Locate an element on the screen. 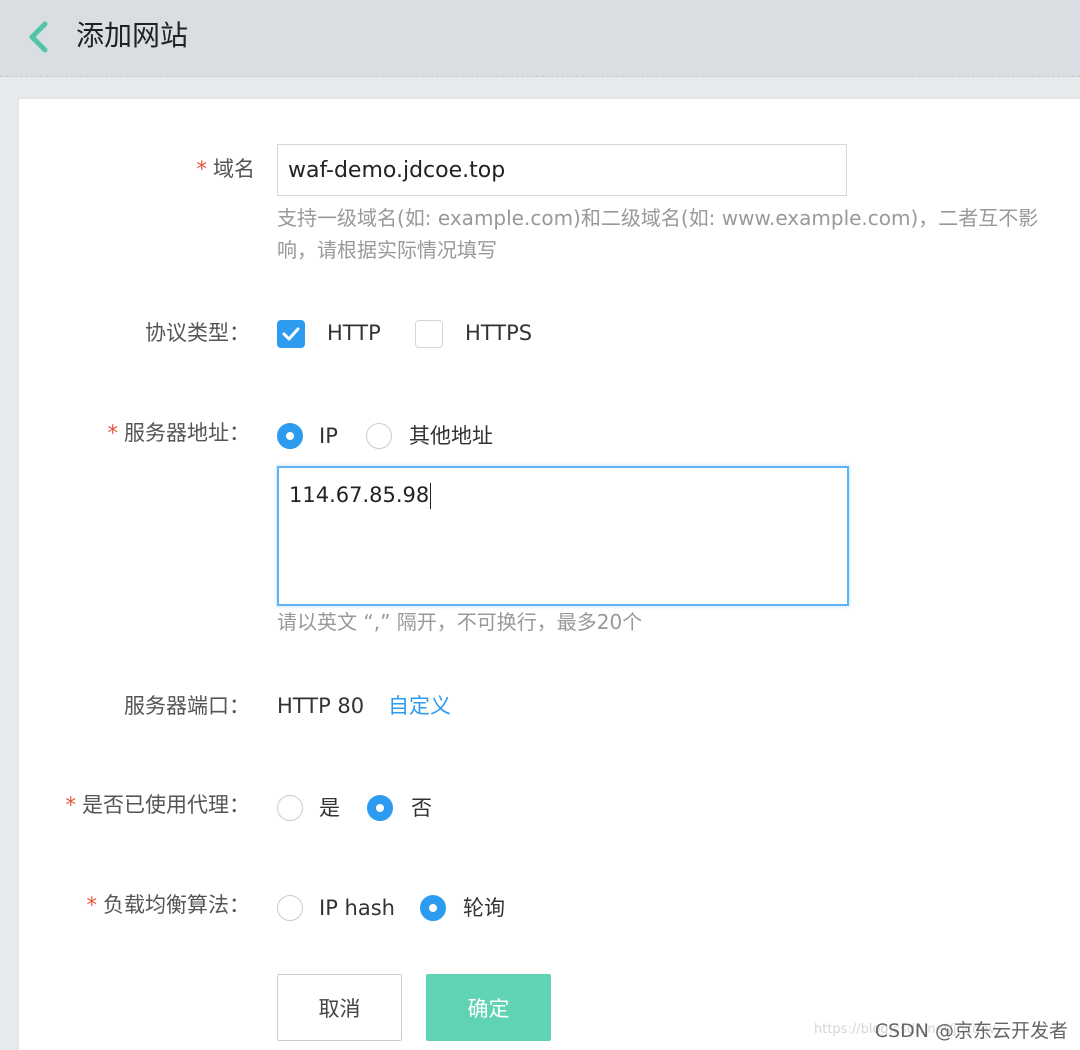 This screenshot has width=1080, height=1050. https-checkbox is located at coordinates (429, 334).